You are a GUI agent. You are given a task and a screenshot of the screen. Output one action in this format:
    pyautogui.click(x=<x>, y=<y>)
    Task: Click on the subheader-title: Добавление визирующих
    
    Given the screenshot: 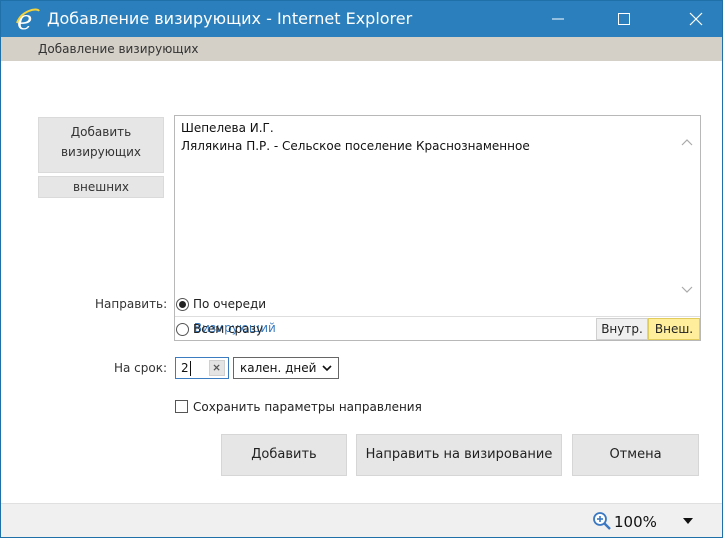 What is the action you would take?
    pyautogui.click(x=118, y=49)
    